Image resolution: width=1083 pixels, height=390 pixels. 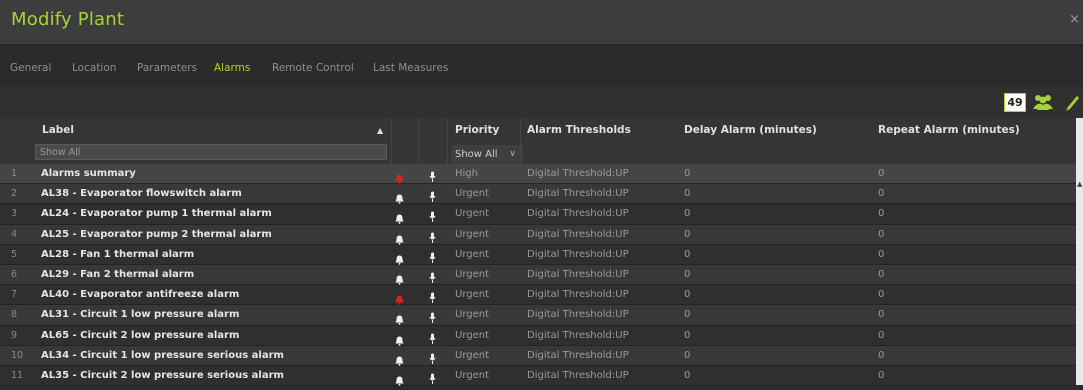 What do you see at coordinates (14, 173) in the screenshot?
I see `row-number: 1` at bounding box center [14, 173].